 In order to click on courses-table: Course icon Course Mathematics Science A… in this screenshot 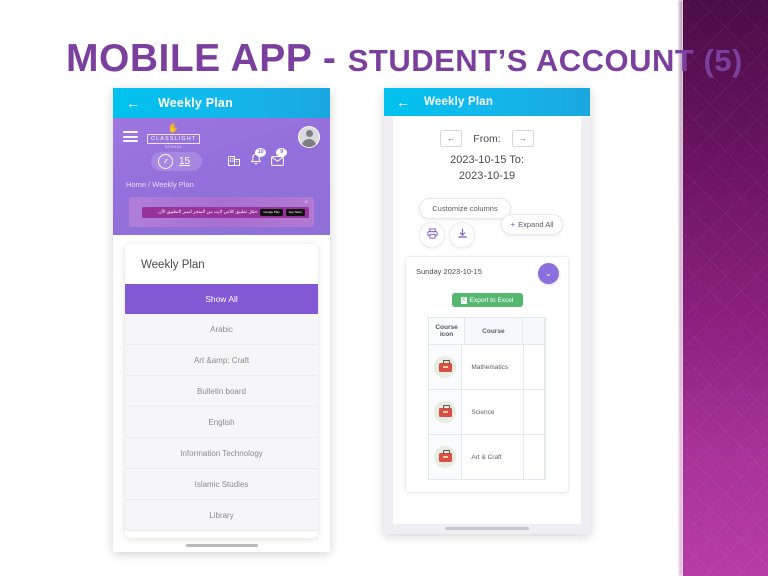, I will do `click(487, 398)`.